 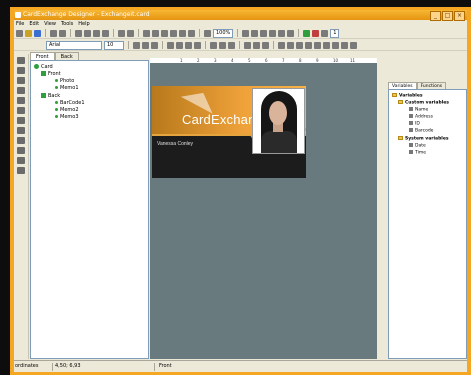 I want to click on barcode-tool-icon, so click(x=21, y=130).